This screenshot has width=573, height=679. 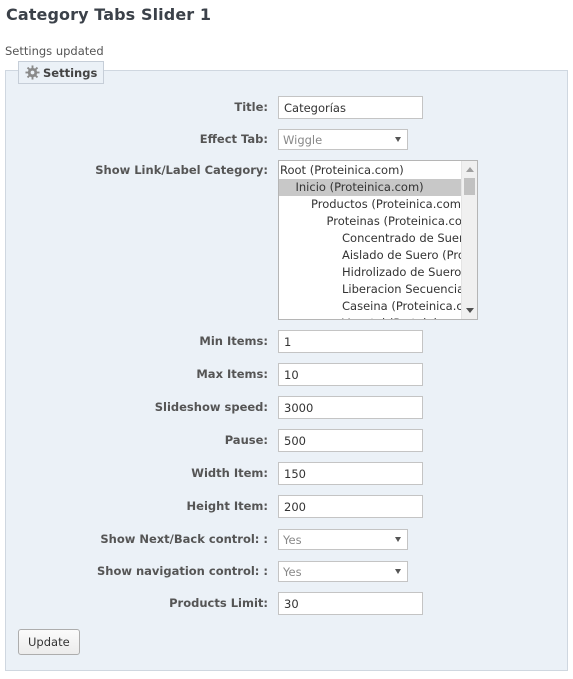 I want to click on settings-legend-label: Settings, so click(x=70, y=72).